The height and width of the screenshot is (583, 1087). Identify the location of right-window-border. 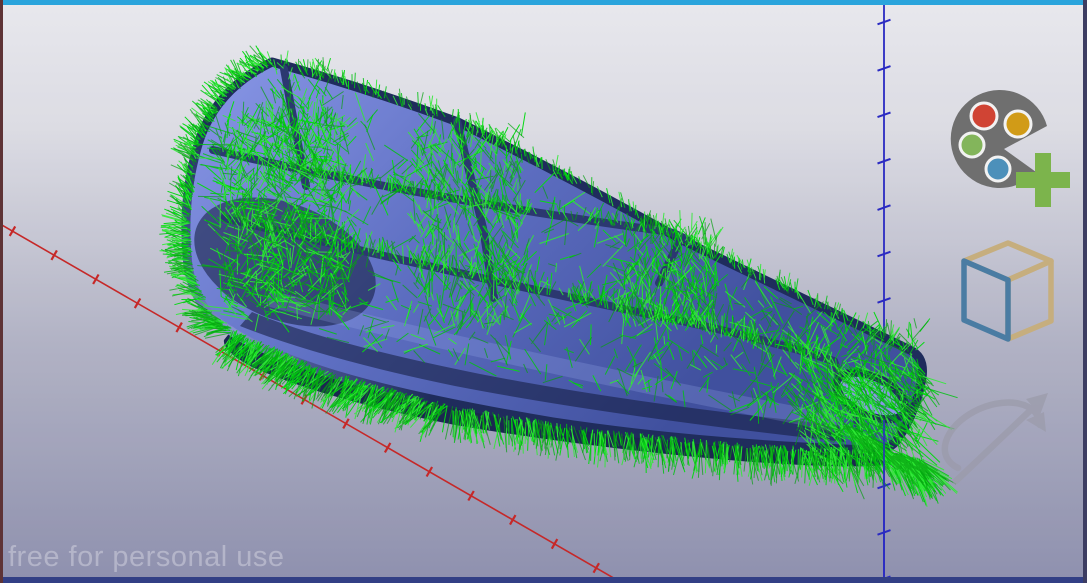
(1085, 291).